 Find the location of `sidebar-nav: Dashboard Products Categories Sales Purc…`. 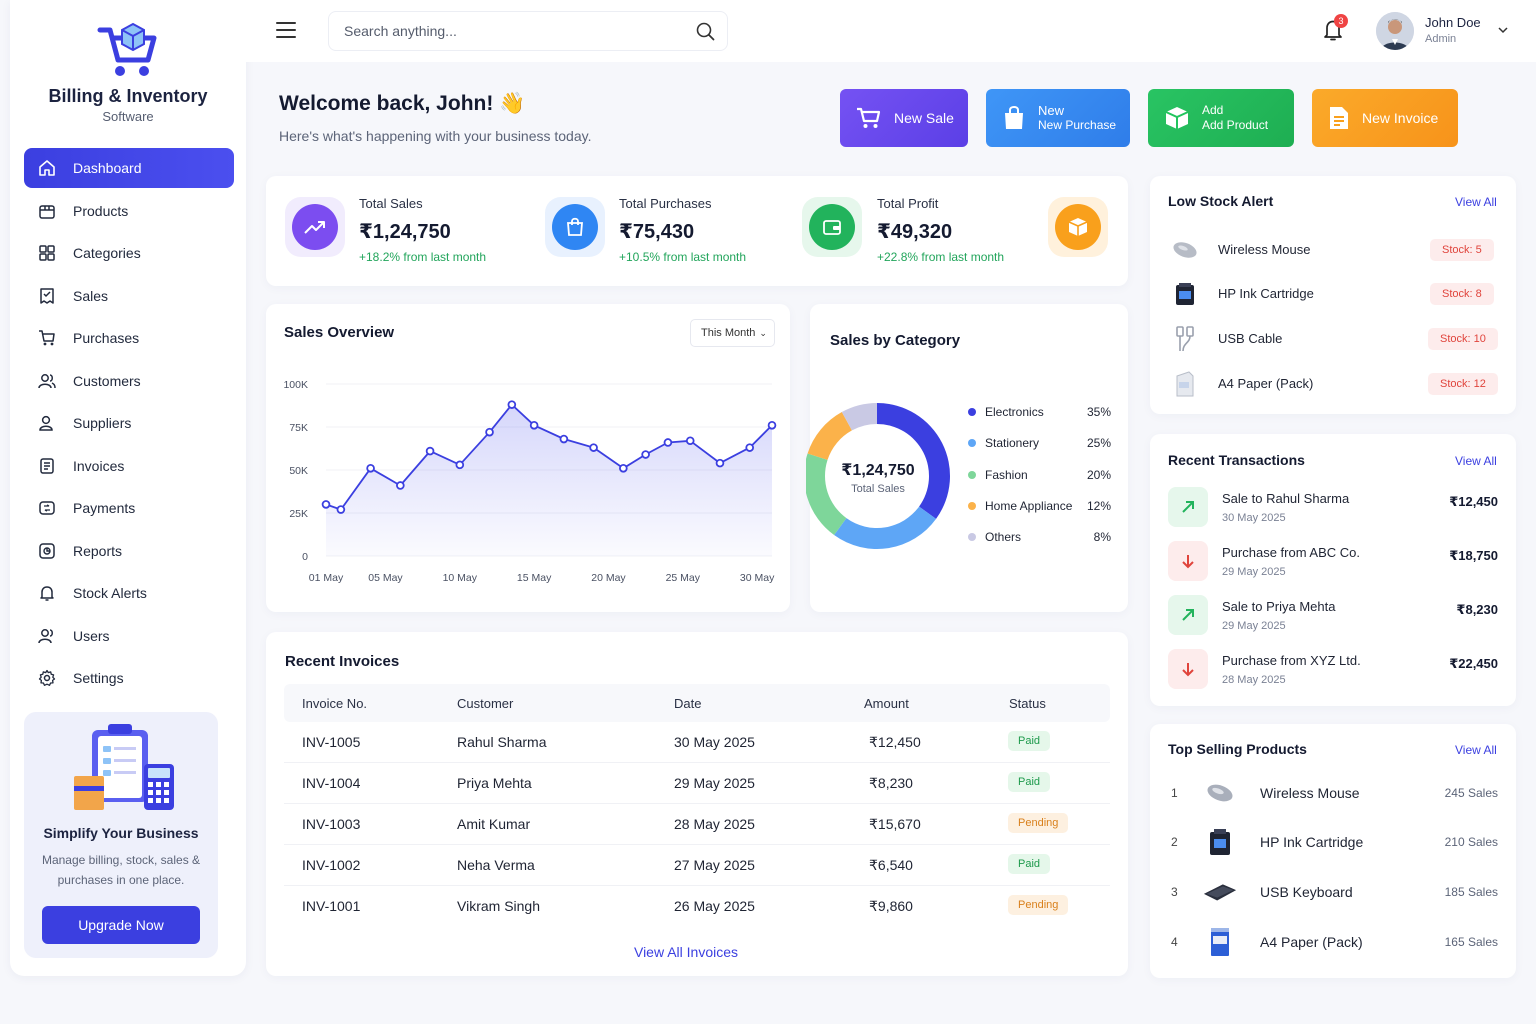

sidebar-nav: Dashboard Products Categories Sales Purc… is located at coordinates (129, 424).